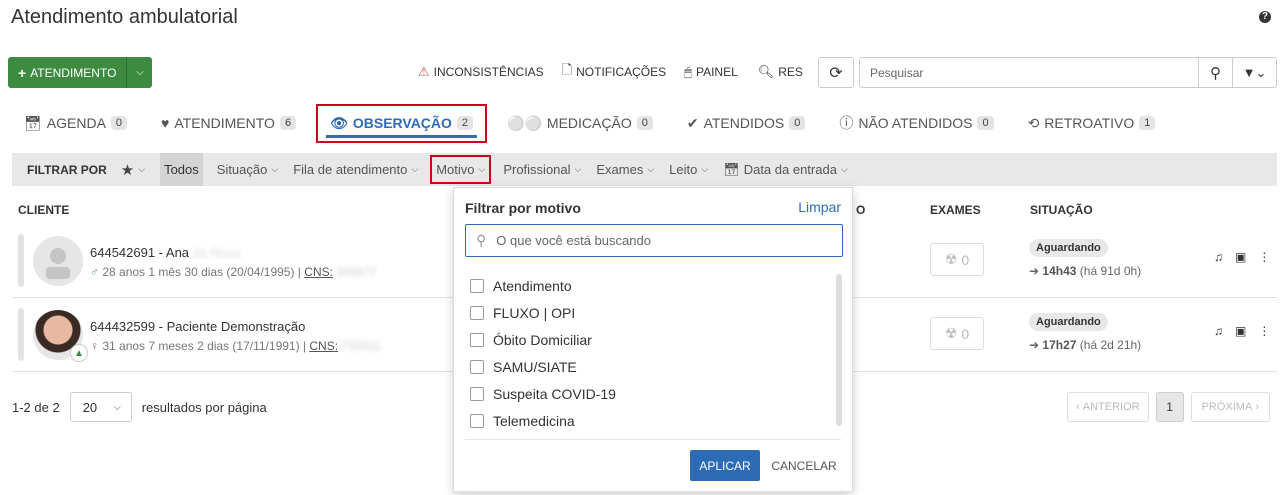  I want to click on previous-page-button: ‹ ANTERIOR, so click(1108, 407).